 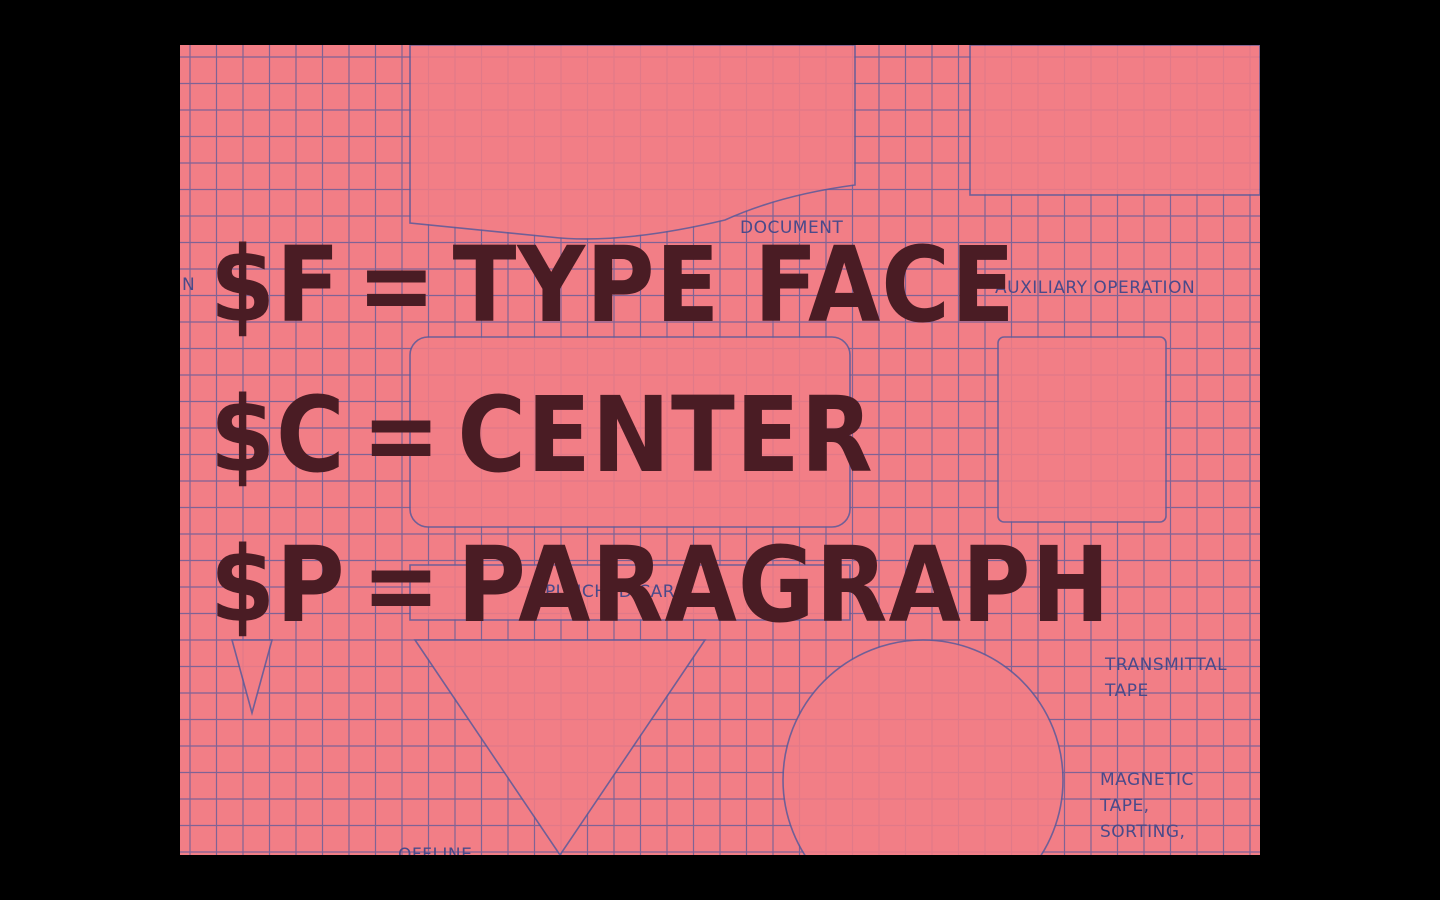 What do you see at coordinates (278, 435) in the screenshot?
I see `mnemonic-code: $C` at bounding box center [278, 435].